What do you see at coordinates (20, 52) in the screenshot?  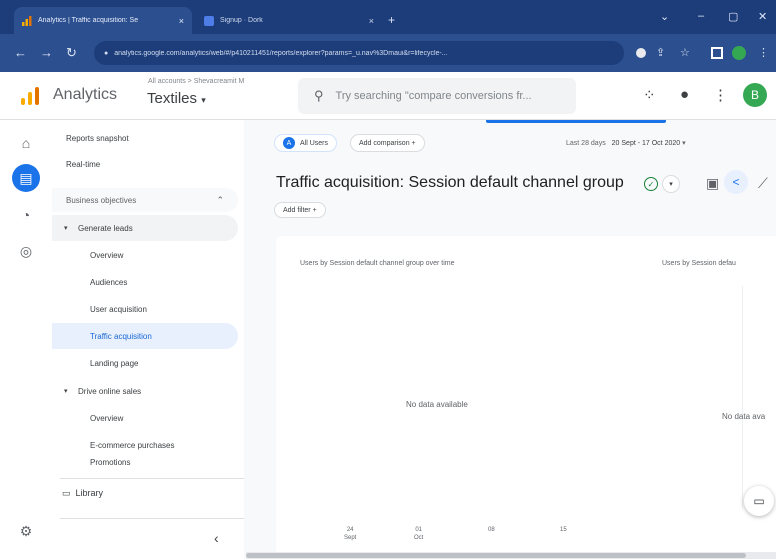 I see `back-icon: ←` at bounding box center [20, 52].